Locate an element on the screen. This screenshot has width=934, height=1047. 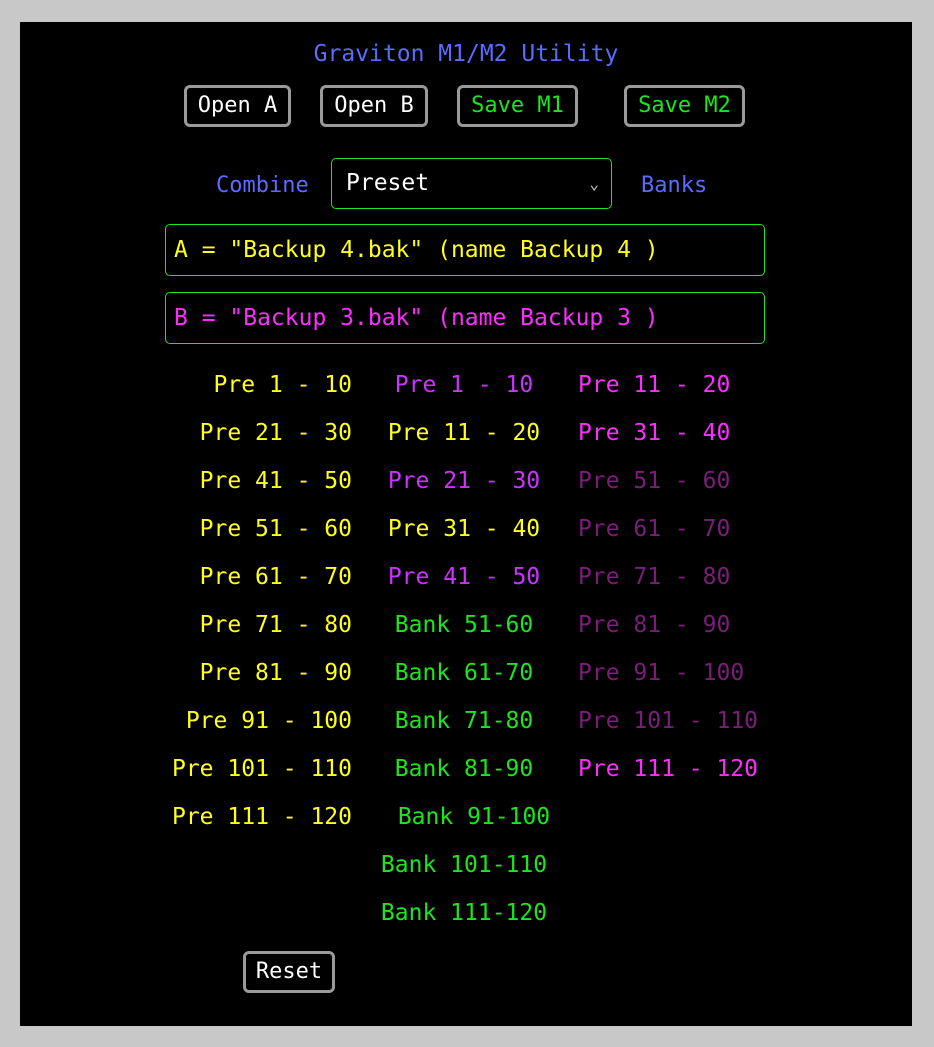
col-b-item: Bank 101-110 is located at coordinates (464, 865).